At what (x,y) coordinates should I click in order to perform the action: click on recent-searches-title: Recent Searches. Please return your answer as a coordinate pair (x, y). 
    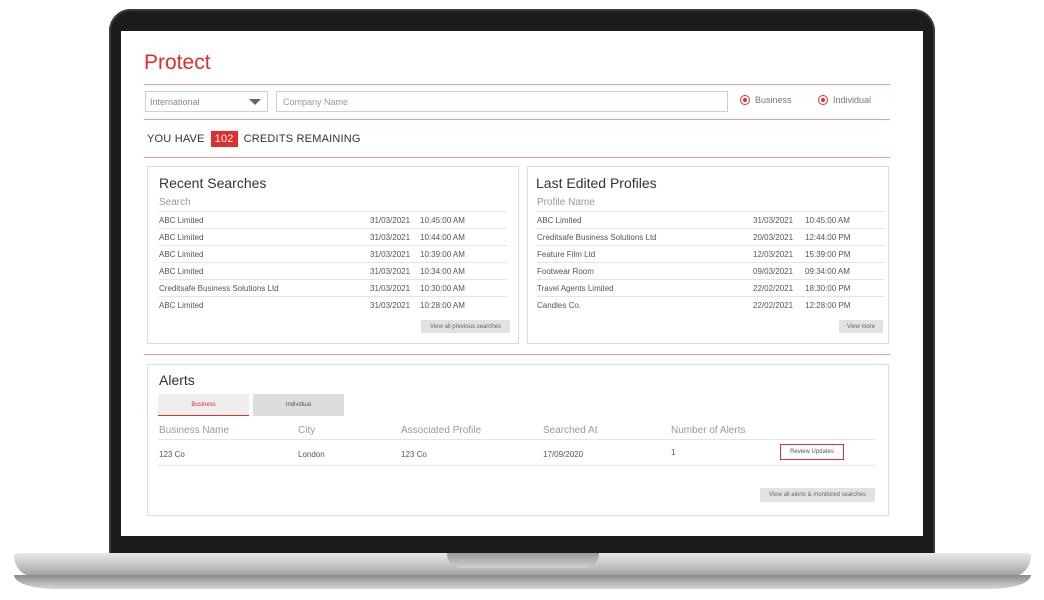
    Looking at the image, I should click on (213, 183).